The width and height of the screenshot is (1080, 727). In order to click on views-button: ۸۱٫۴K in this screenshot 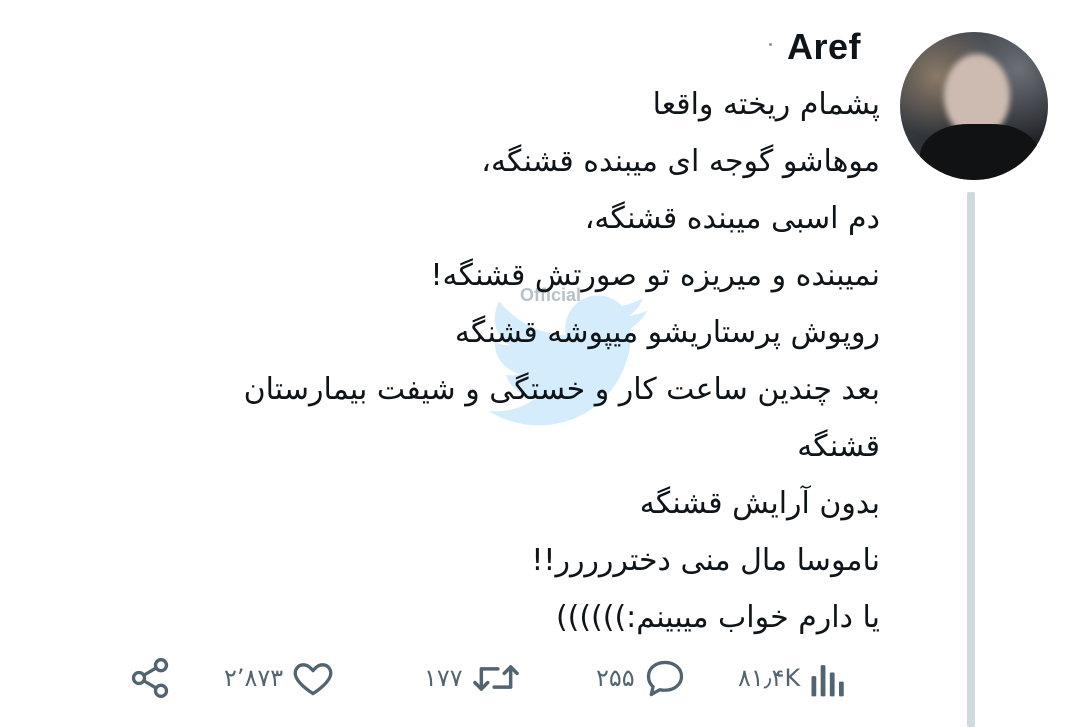, I will do `click(793, 678)`.